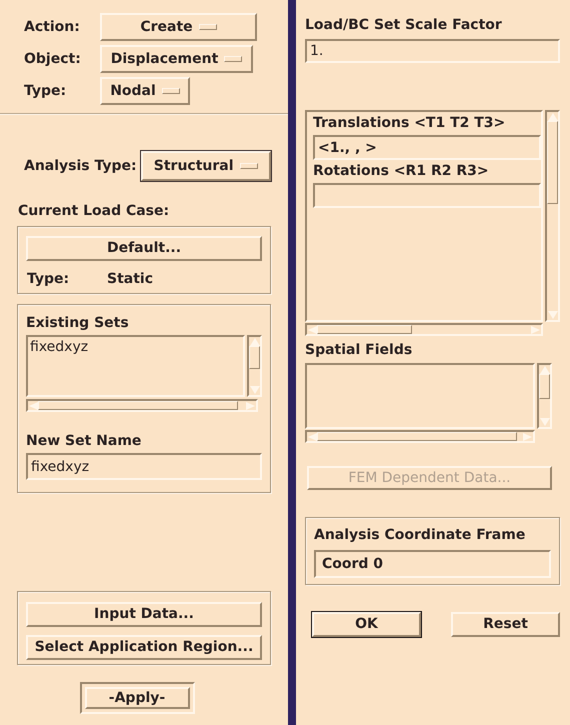 This screenshot has height=725, width=570. Describe the element at coordinates (144, 466) in the screenshot. I see `text-field: fixedxyz` at that location.